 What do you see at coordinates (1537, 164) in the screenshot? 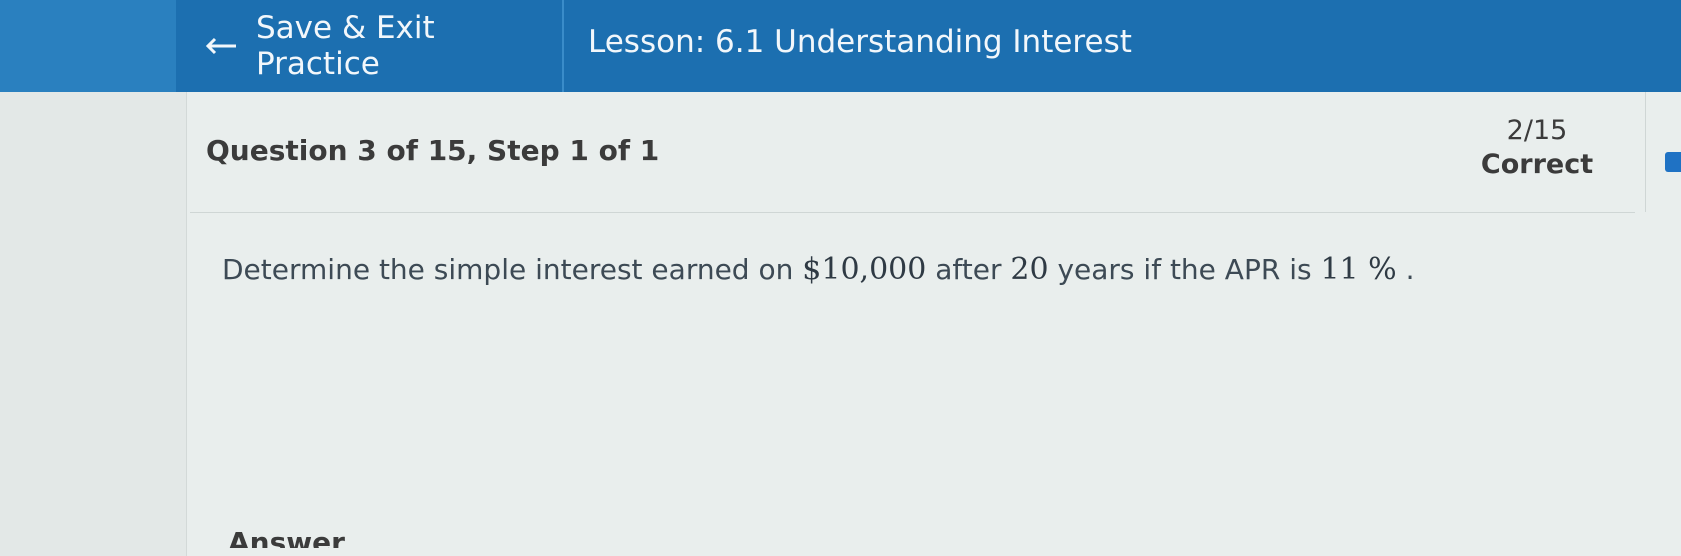
I see `score-label: Correct` at bounding box center [1537, 164].